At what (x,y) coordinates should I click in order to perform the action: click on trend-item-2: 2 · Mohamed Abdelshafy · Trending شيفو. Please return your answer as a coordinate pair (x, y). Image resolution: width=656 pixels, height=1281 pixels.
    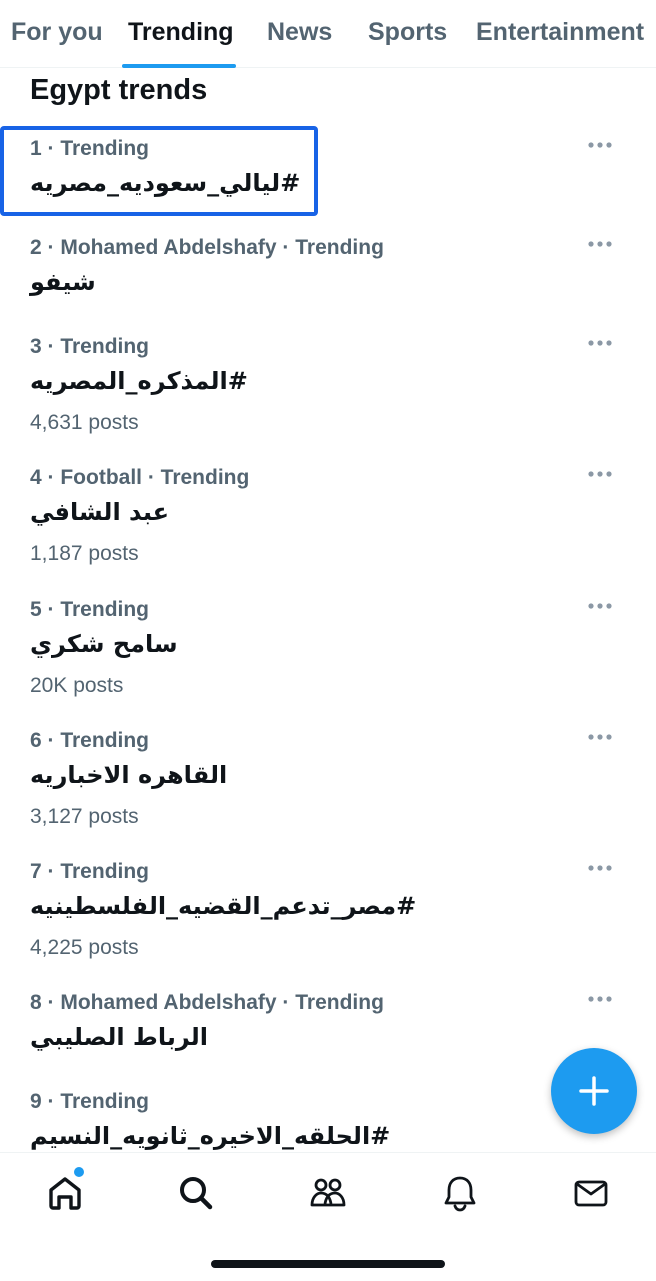
    Looking at the image, I should click on (328, 276).